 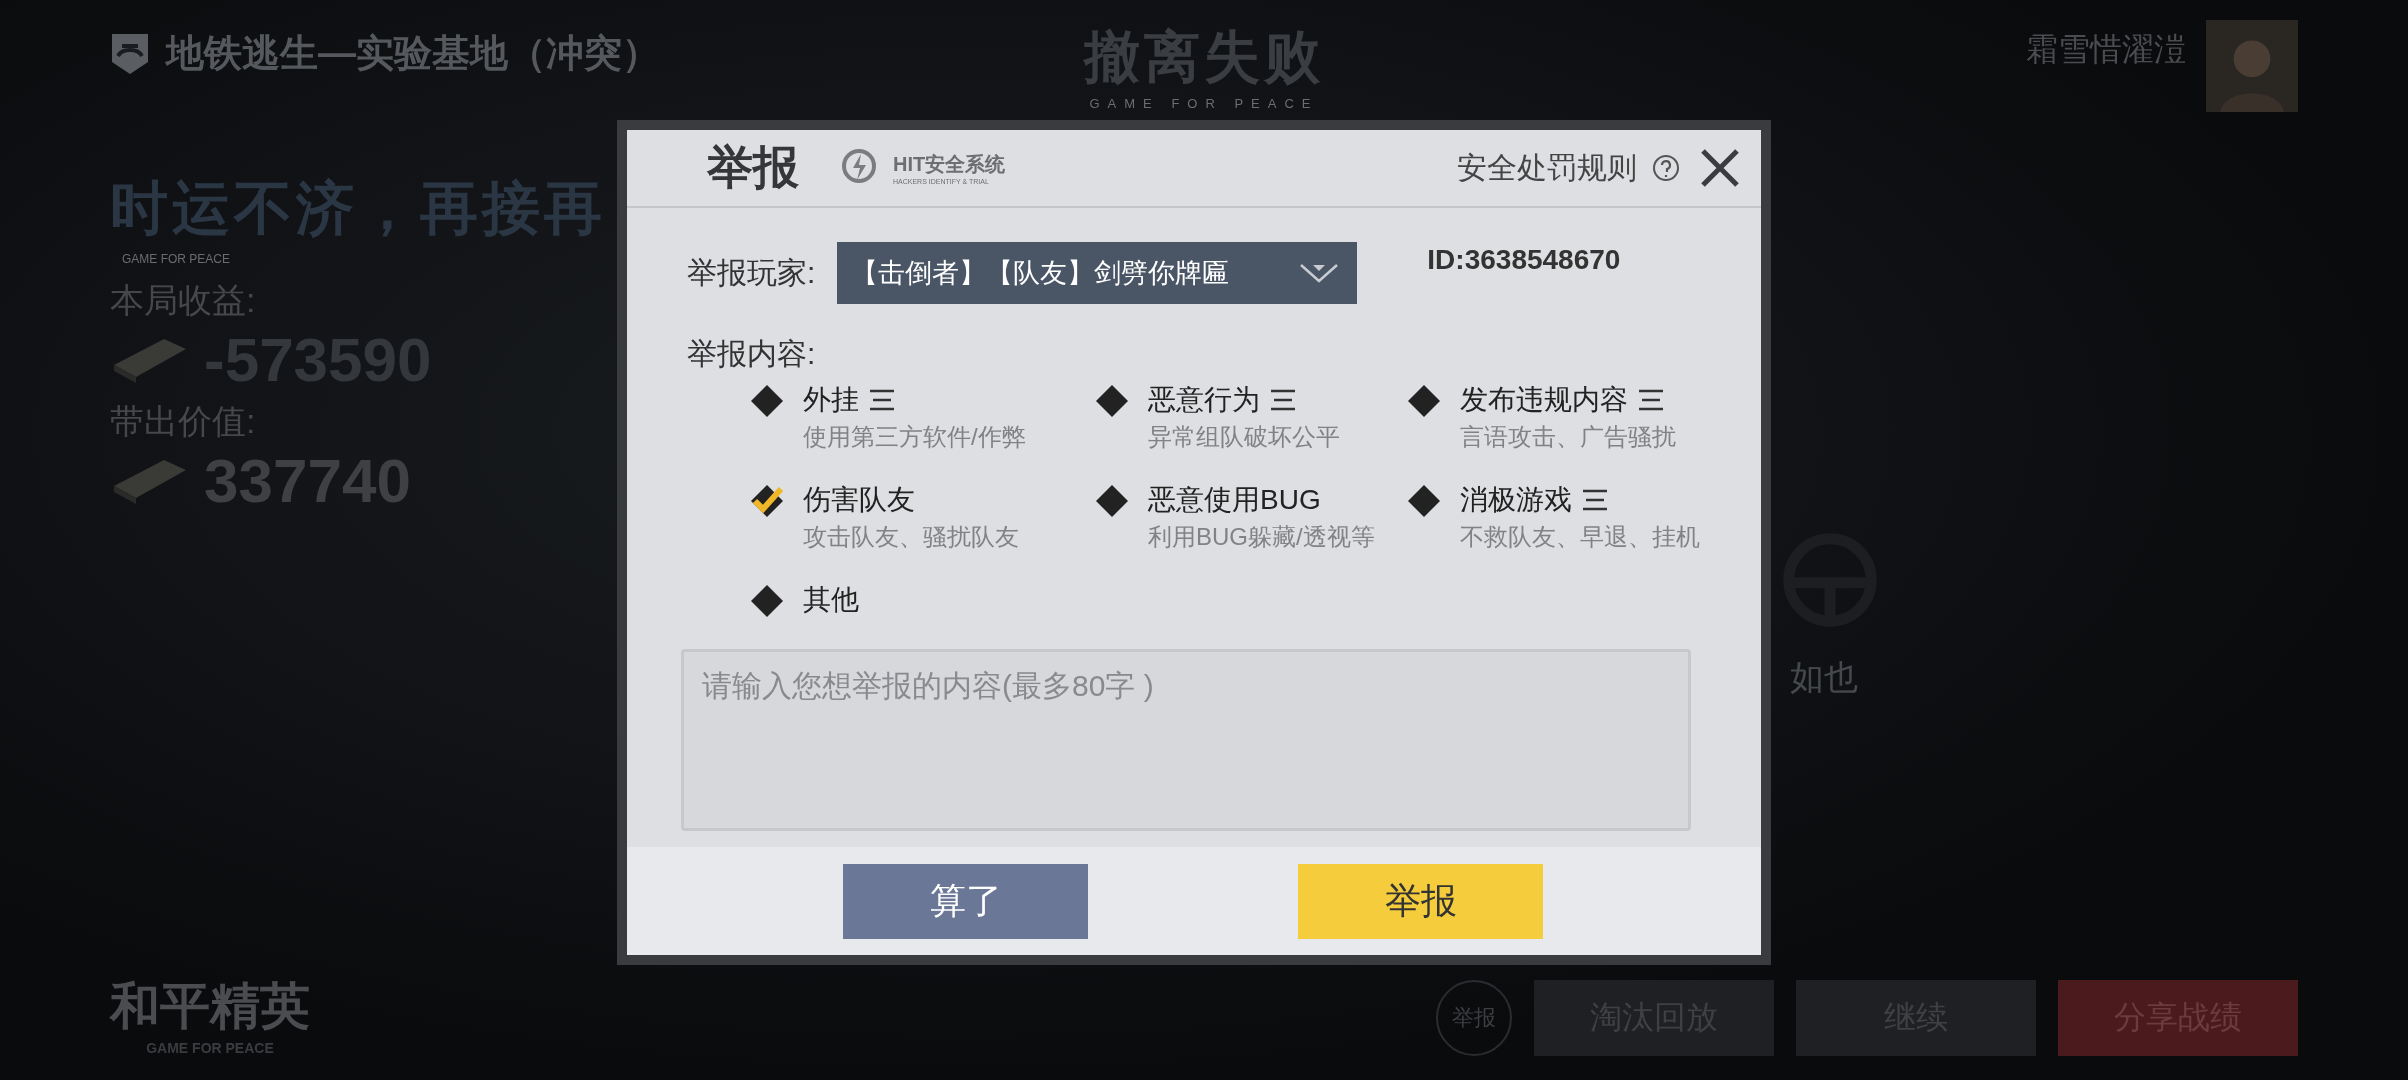 What do you see at coordinates (2106, 49) in the screenshot?
I see `player-name: 霜雪惜濯溰` at bounding box center [2106, 49].